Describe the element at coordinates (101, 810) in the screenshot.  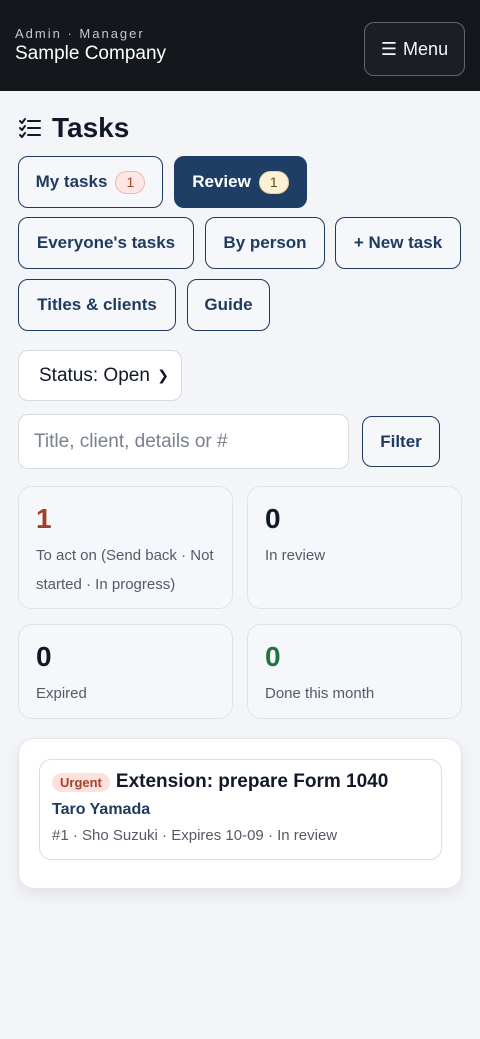
I see `task-client: Taro Yamada` at that location.